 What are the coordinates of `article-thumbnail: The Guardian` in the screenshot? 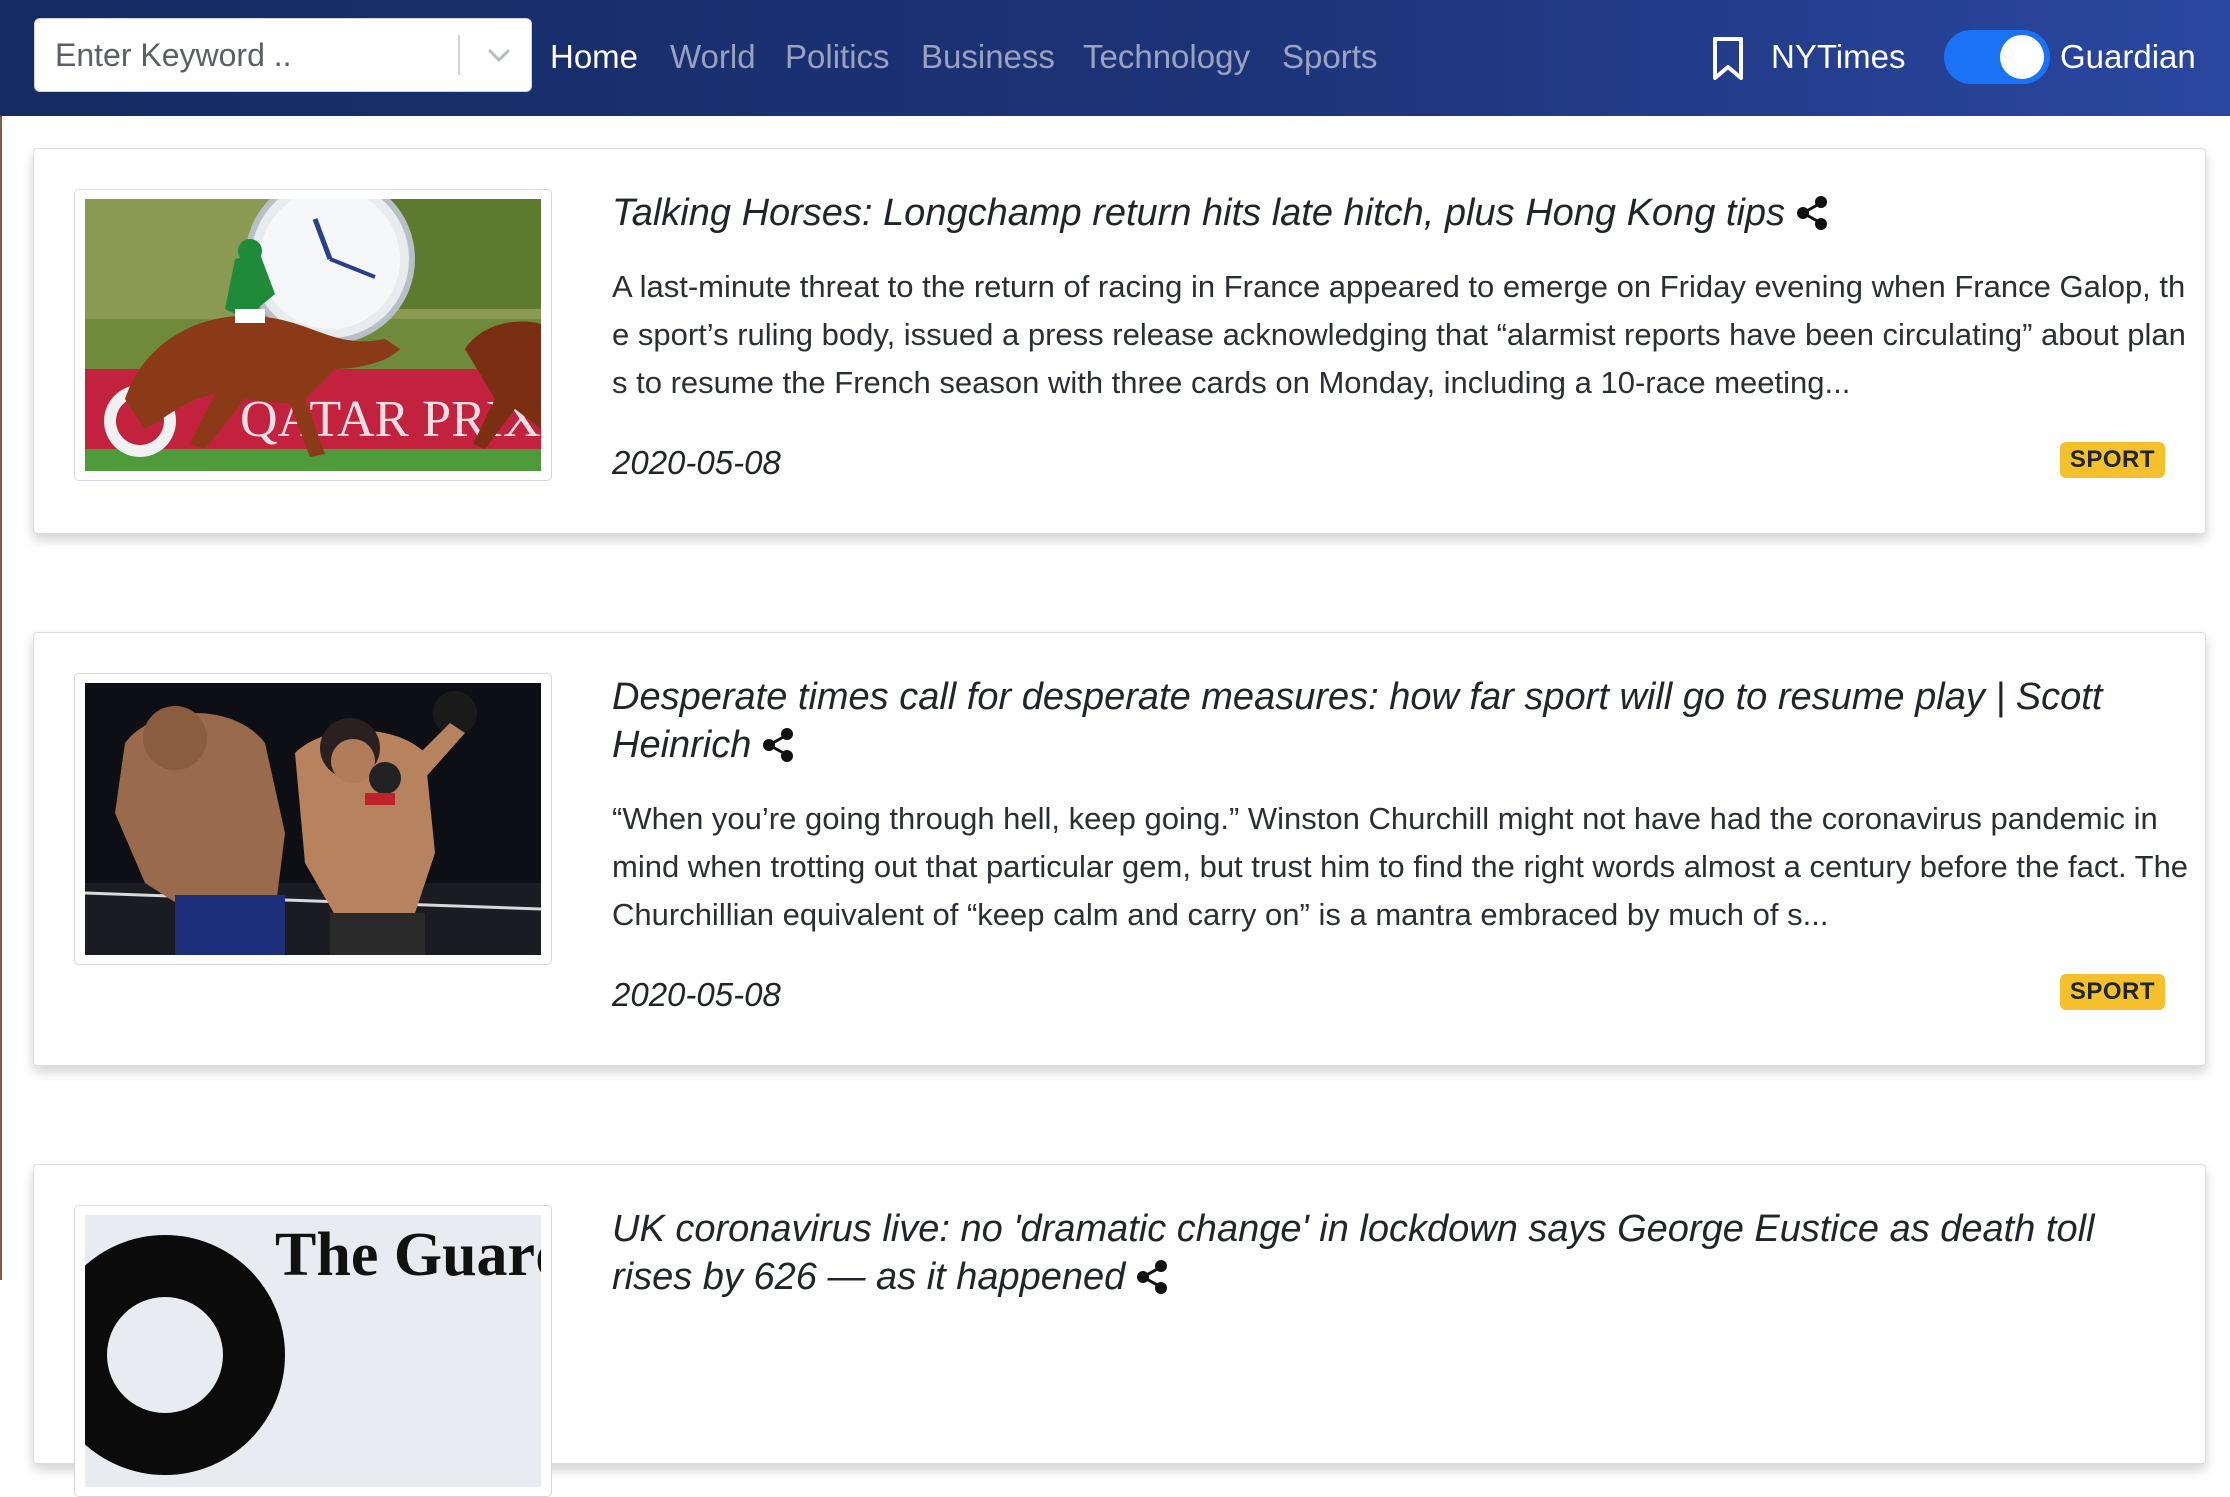 It's located at (313, 1351).